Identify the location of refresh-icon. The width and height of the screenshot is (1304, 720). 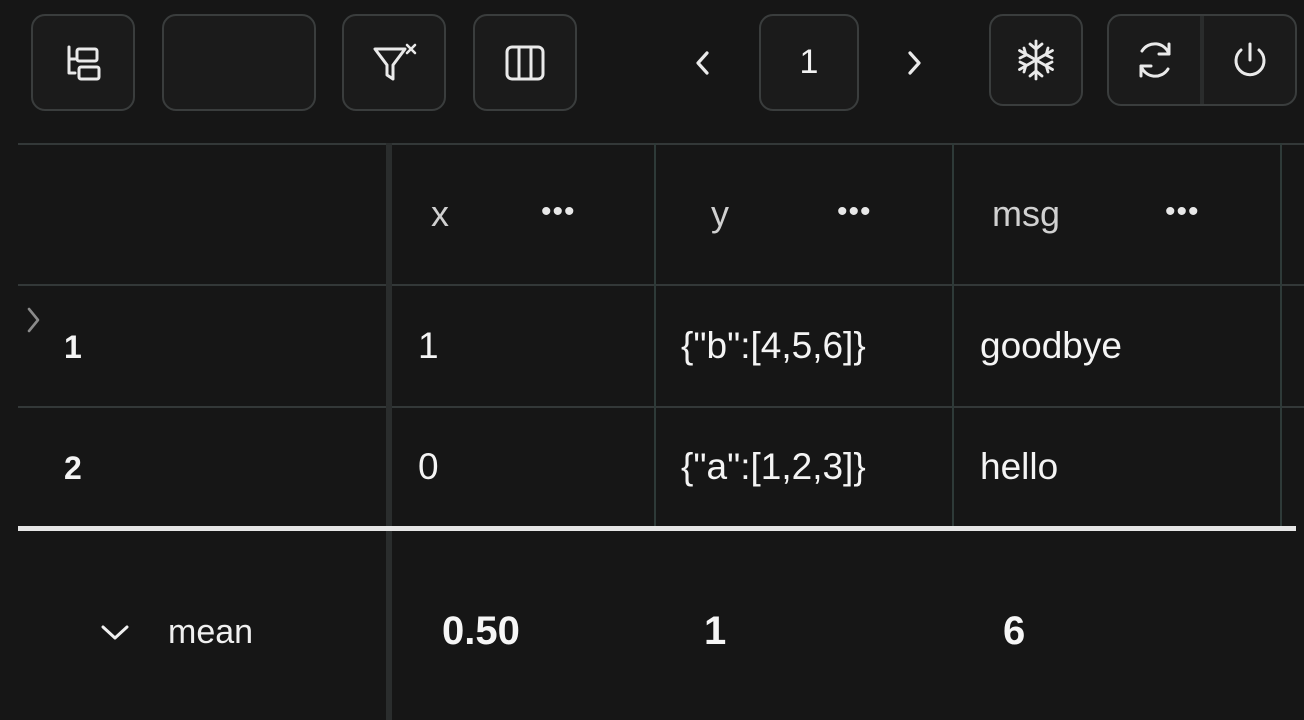
(1154, 60).